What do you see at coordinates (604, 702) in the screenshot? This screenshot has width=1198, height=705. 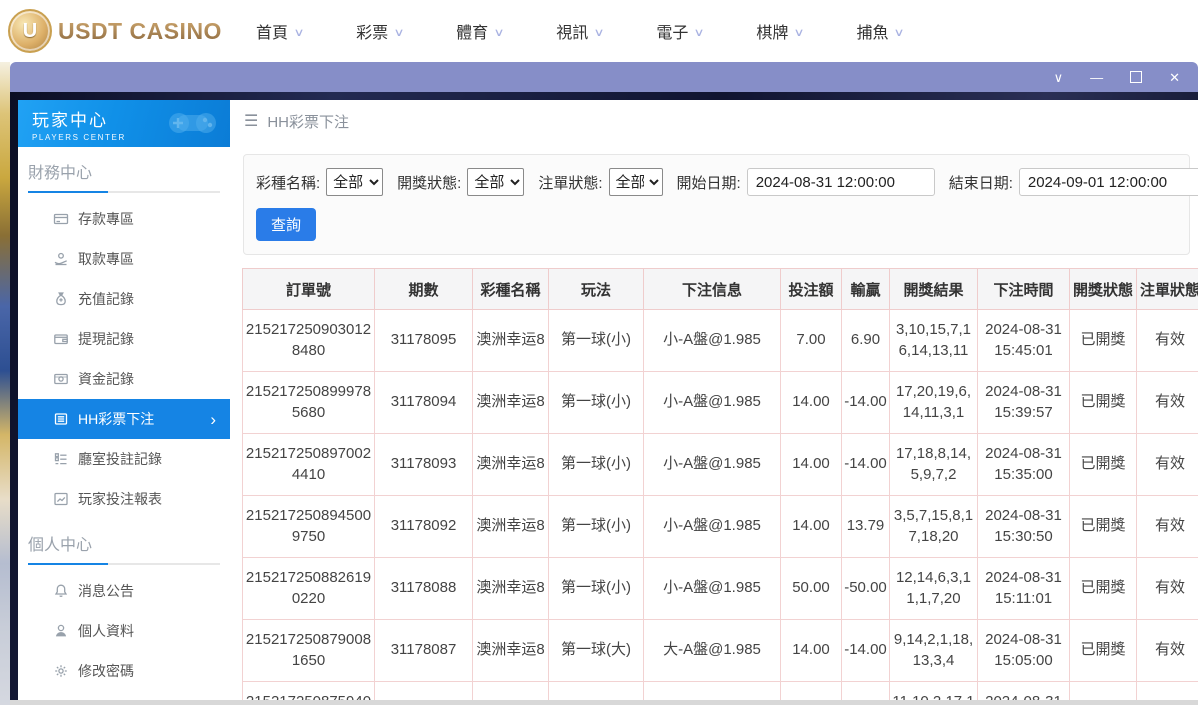 I see `horizontal-scrollbar` at bounding box center [604, 702].